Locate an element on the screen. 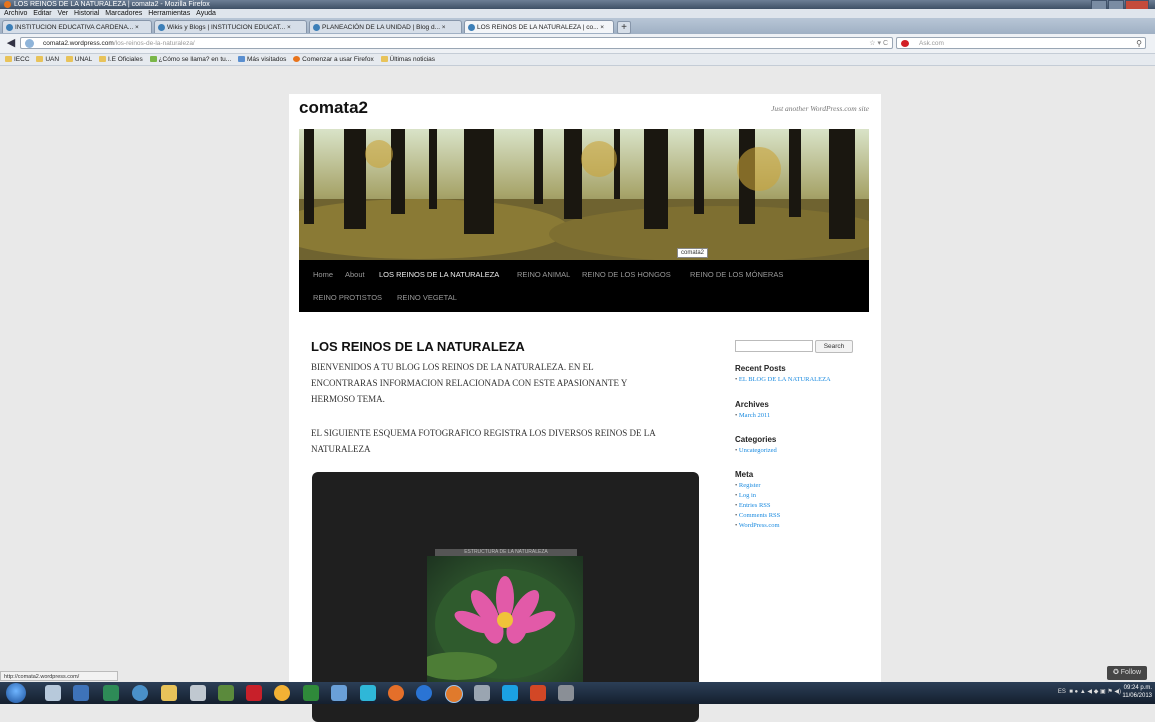 Image resolution: width=1155 pixels, height=722 pixels. header-forest-image is located at coordinates (584, 194).